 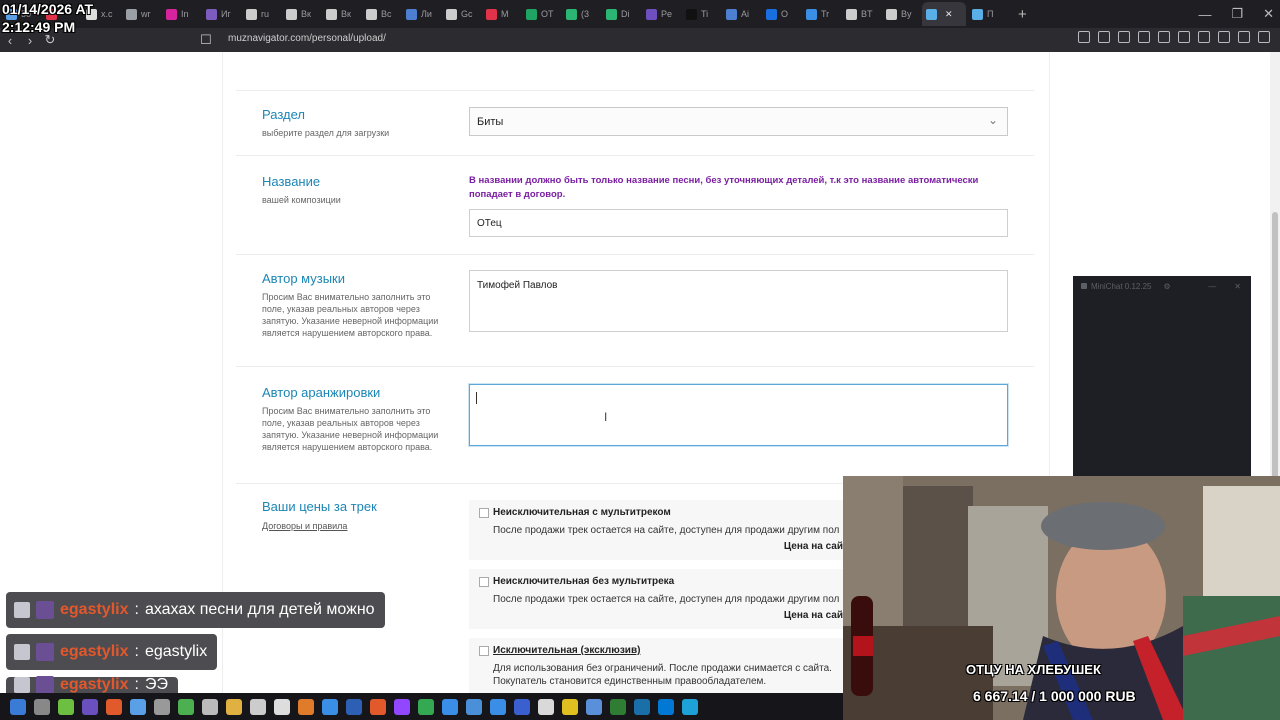 What do you see at coordinates (738, 301) in the screenshot?
I see `music-author-textarea: Тимофей Павлов` at bounding box center [738, 301].